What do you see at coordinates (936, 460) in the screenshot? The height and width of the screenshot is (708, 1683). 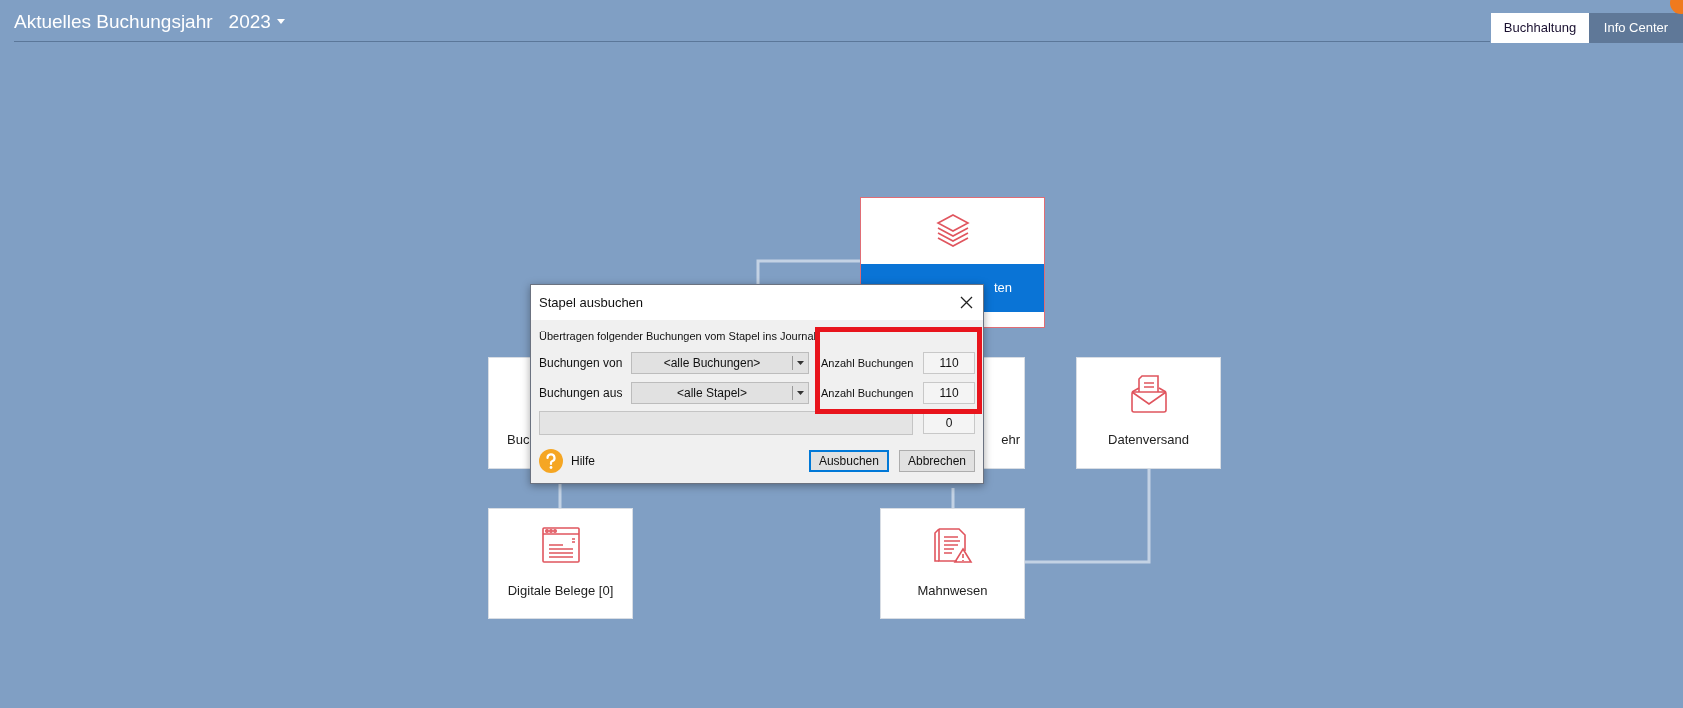 I see `dialog-button: Abbrechen` at bounding box center [936, 460].